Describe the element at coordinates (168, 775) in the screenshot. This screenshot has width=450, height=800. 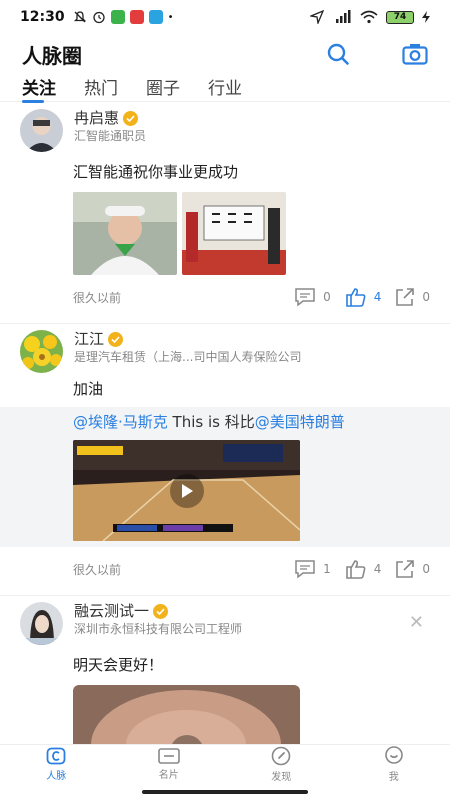
I see `nav-label: 名片` at that location.